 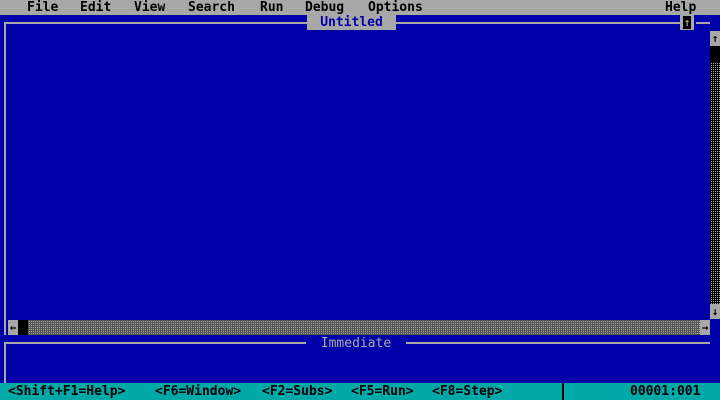 I want to click on status-f6-window: <F6=Window>, so click(x=198, y=391).